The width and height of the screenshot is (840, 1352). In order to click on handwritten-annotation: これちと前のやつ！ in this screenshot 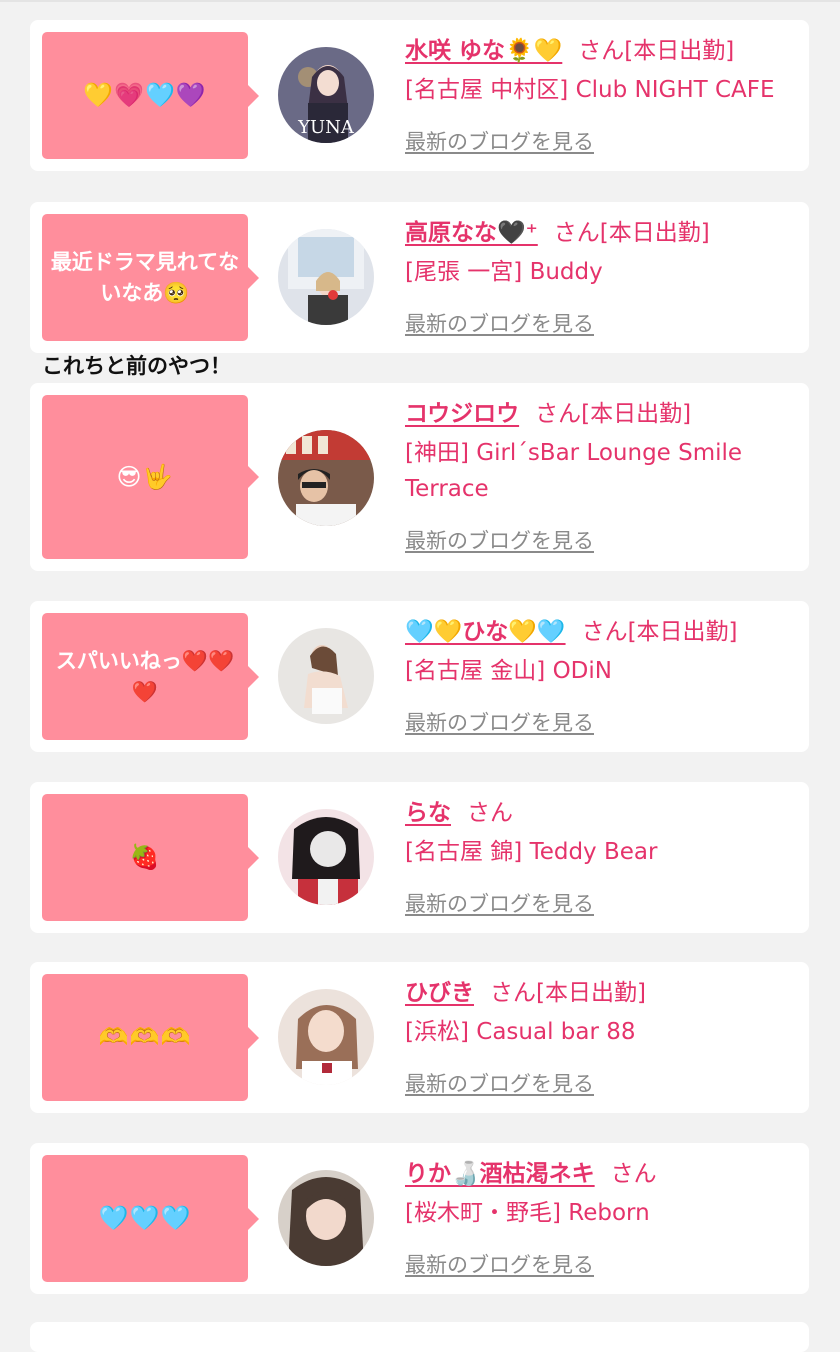, I will do `click(136, 366)`.